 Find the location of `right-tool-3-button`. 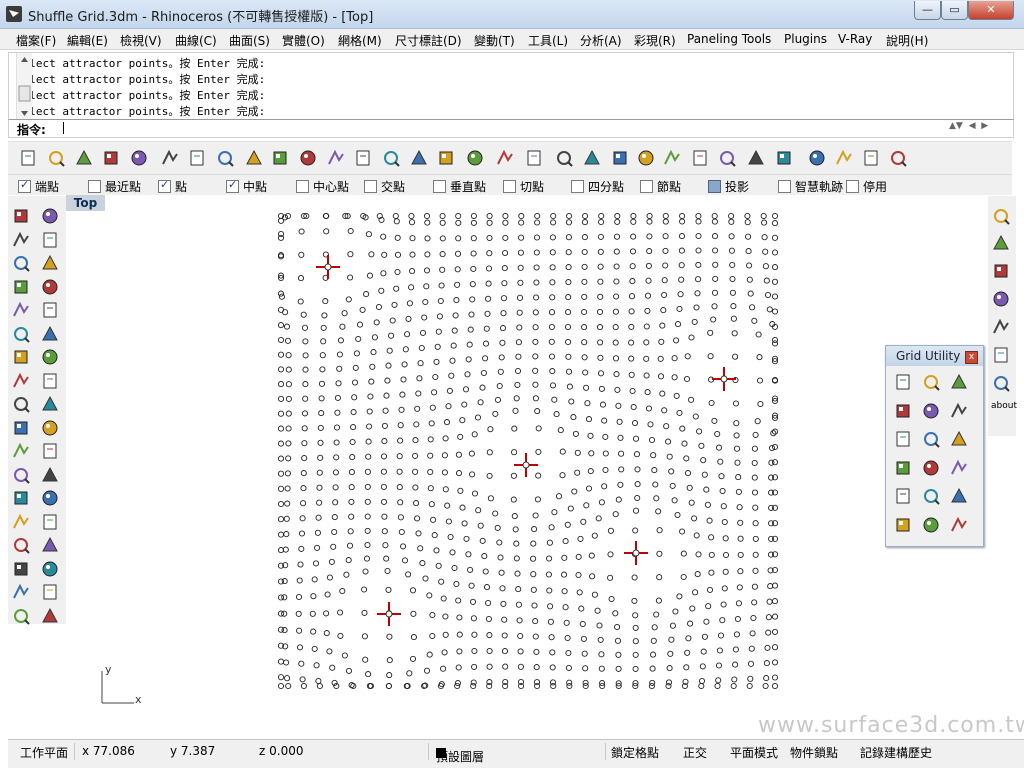

right-tool-3-button is located at coordinates (1002, 272).